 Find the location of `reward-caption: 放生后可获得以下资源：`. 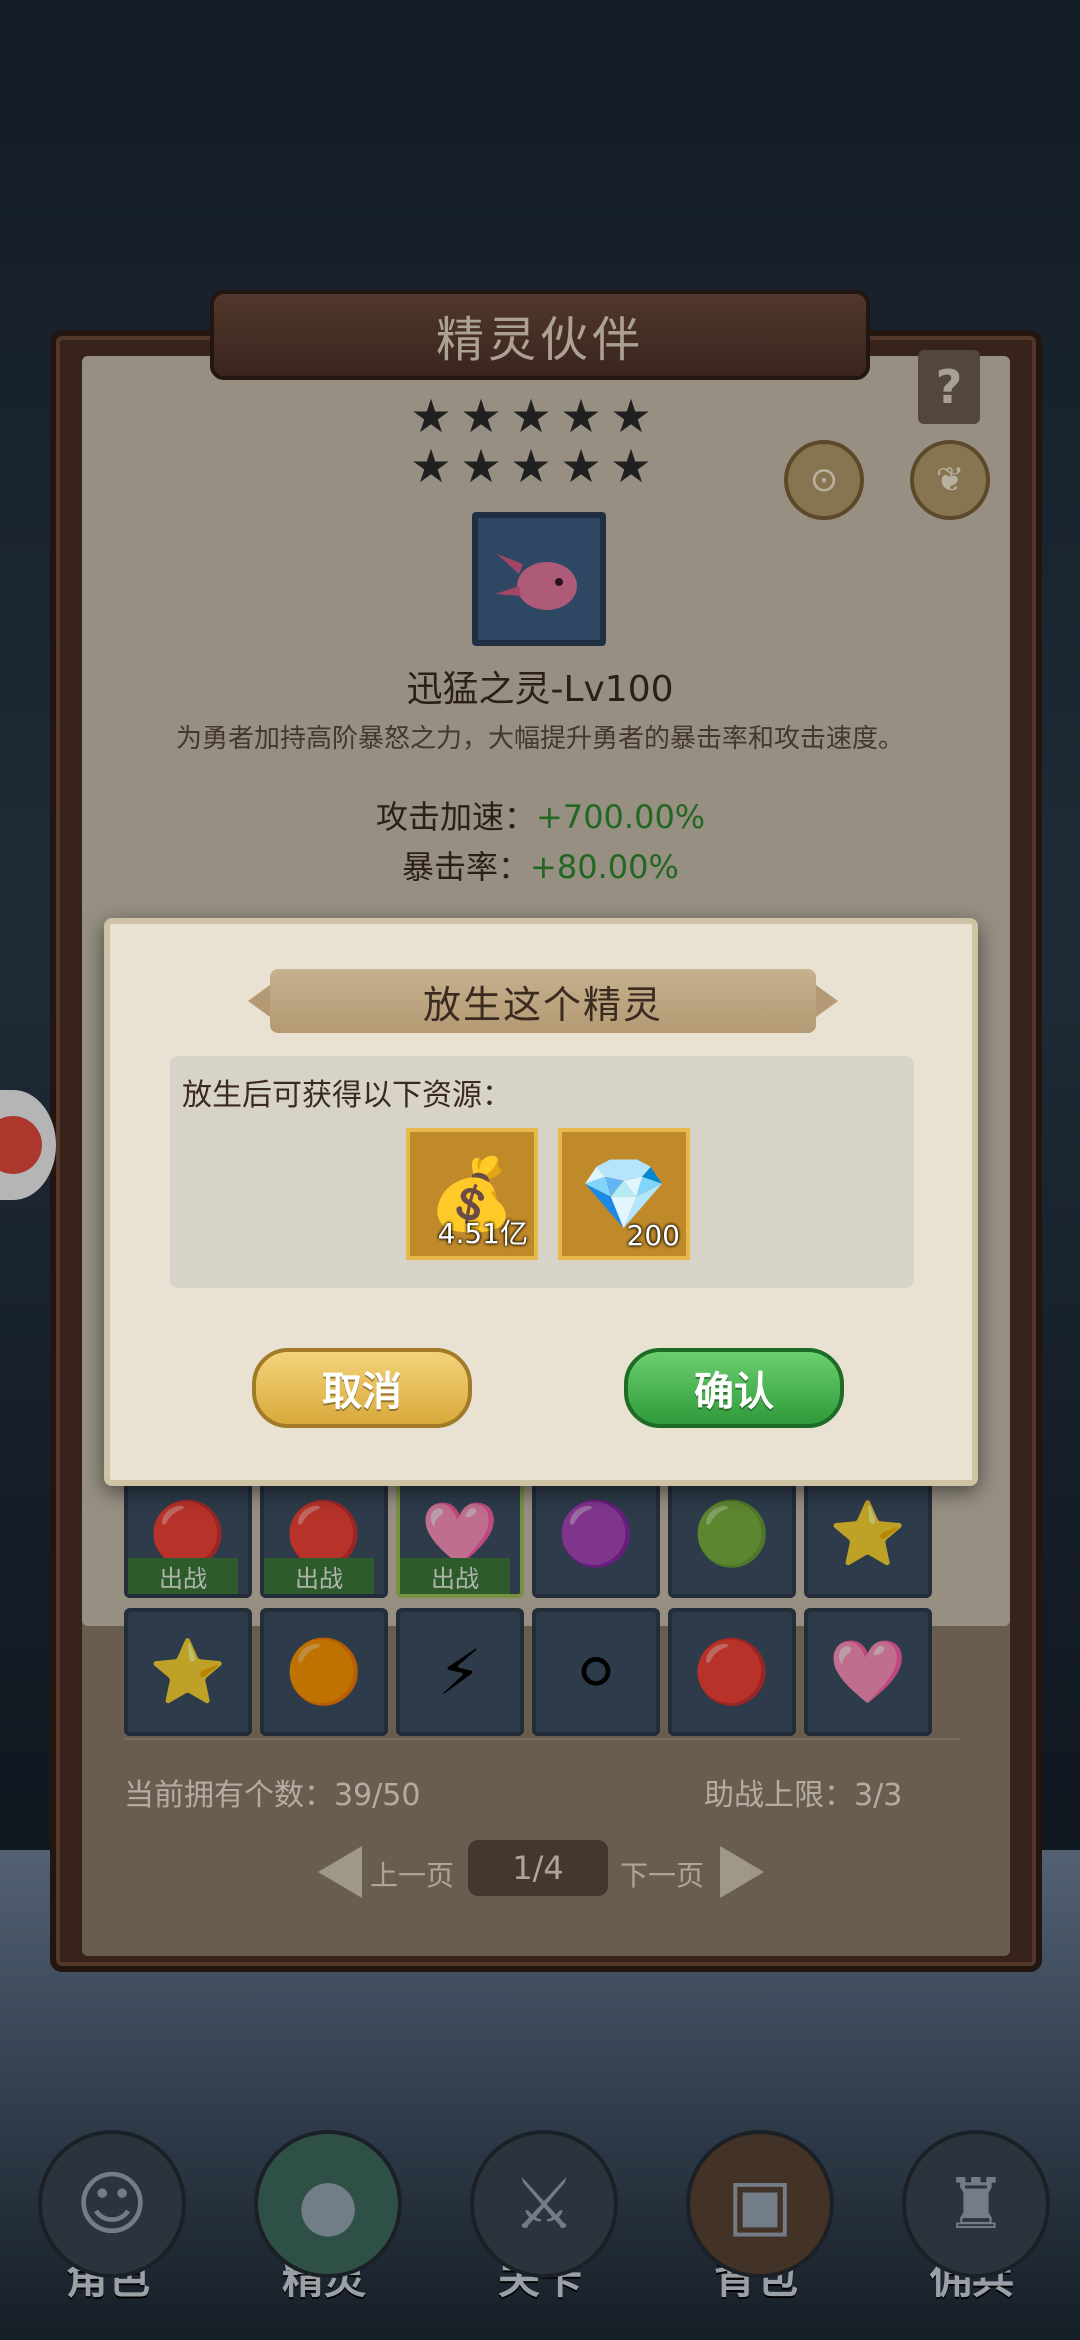

reward-caption: 放生后可获得以下资源： is located at coordinates (347, 1095).